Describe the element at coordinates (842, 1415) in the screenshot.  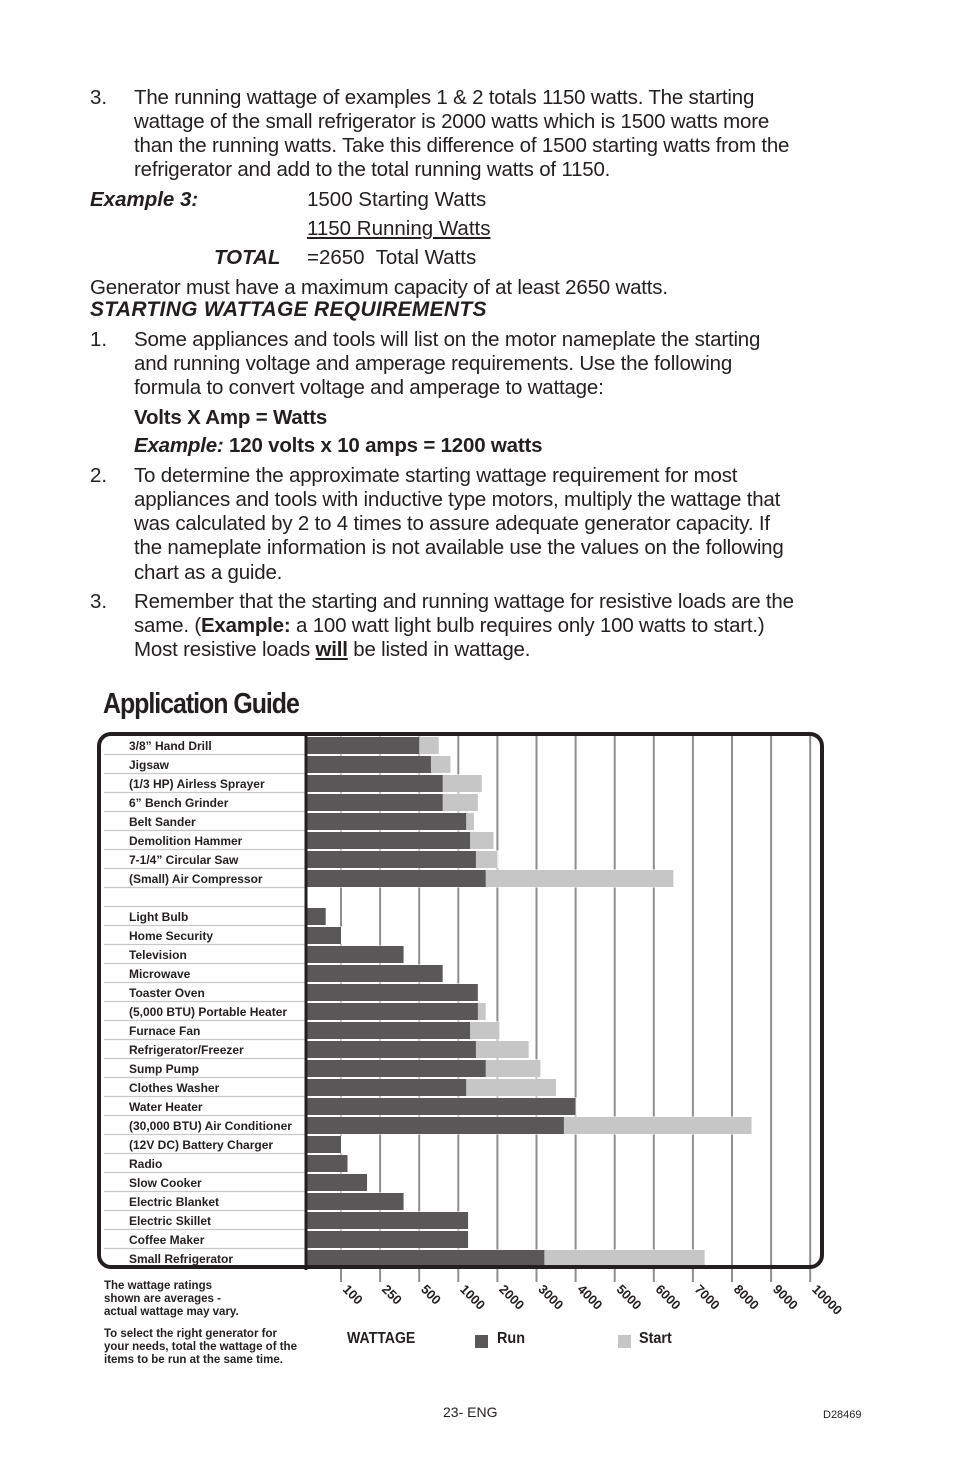
I see `document-code: D28469` at that location.